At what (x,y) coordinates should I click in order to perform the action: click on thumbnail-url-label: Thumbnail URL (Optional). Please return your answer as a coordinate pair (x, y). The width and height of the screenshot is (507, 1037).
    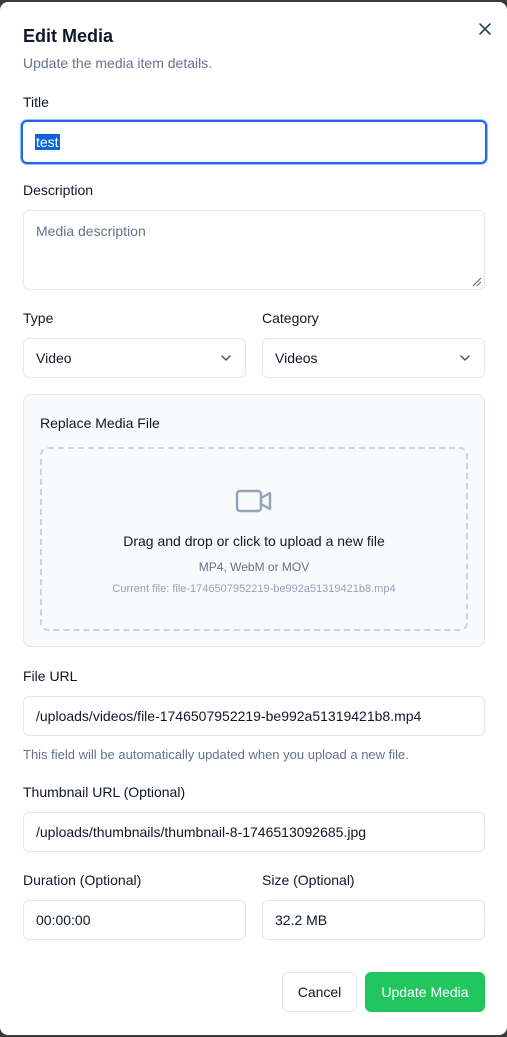
    Looking at the image, I should click on (104, 792).